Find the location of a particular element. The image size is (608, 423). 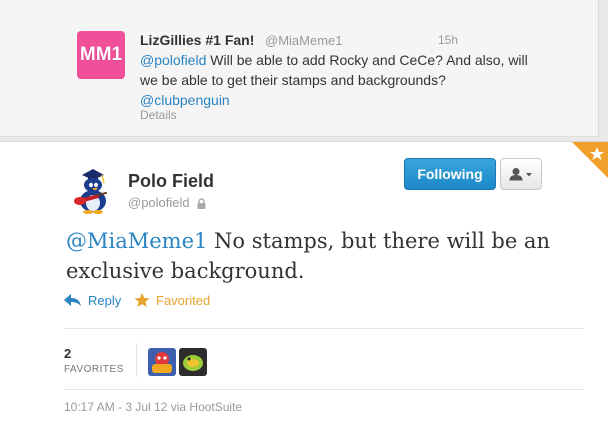

lock-icon is located at coordinates (201, 204).